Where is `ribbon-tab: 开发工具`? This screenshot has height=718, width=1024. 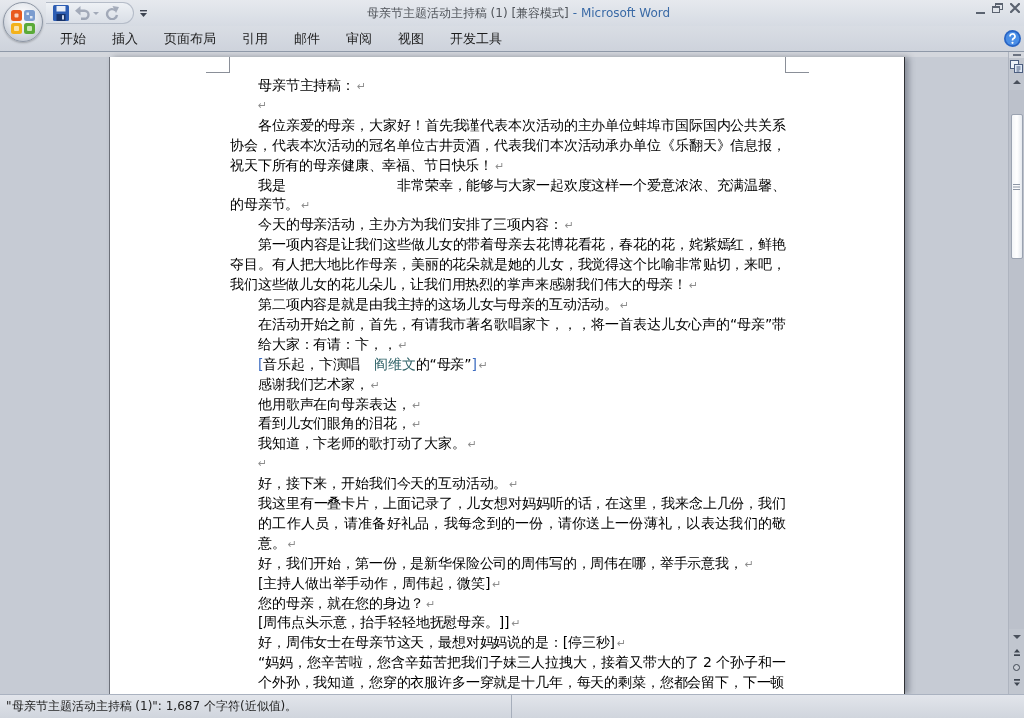 ribbon-tab: 开发工具 is located at coordinates (476, 38).